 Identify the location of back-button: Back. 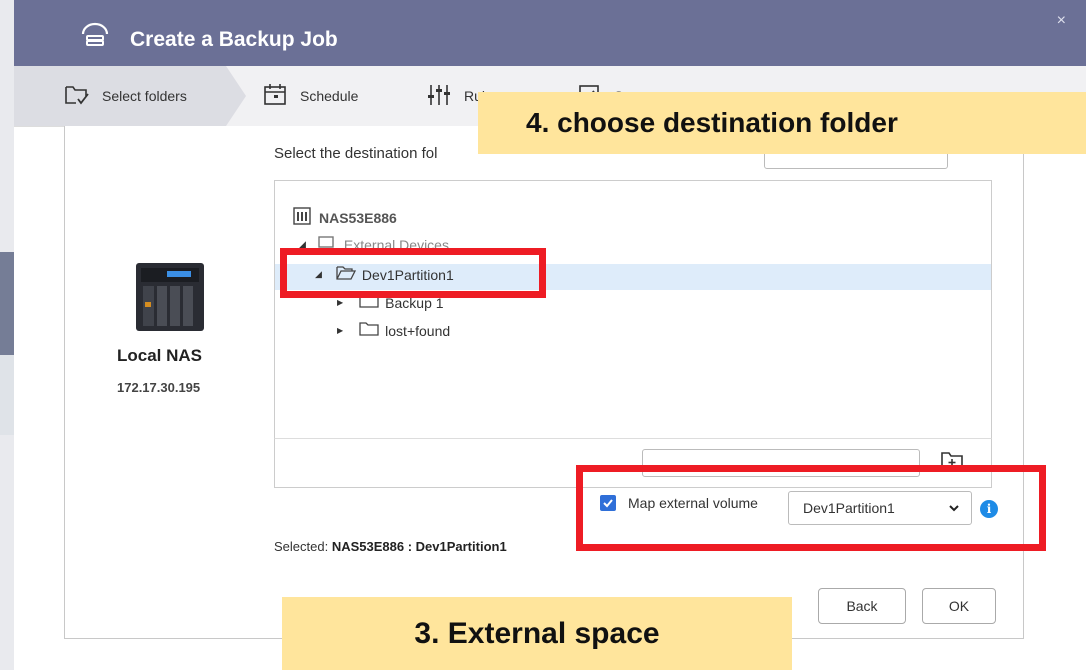
(862, 606).